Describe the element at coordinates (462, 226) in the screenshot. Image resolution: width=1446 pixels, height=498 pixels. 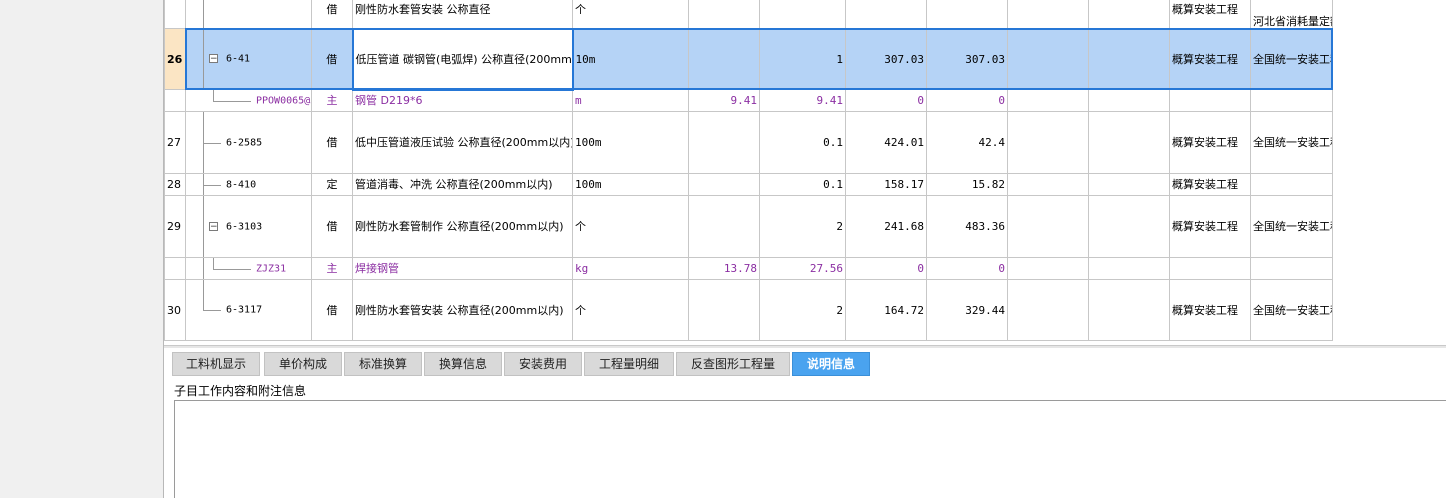
I see `name-cell: 刚性防水套管制作 公称直径(200mm以内)` at that location.